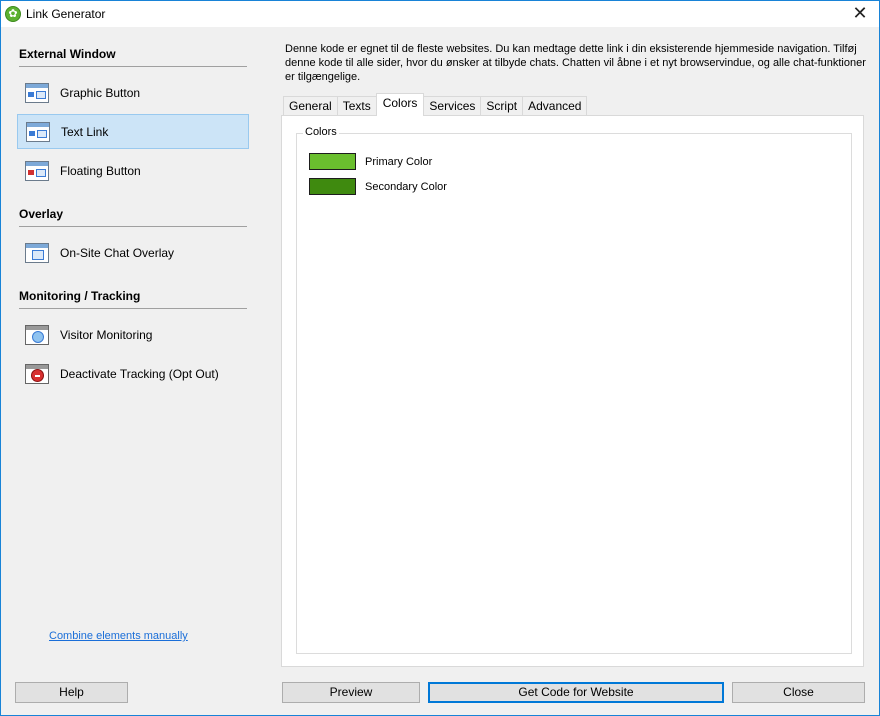 This screenshot has height=716, width=880. Describe the element at coordinates (133, 57) in the screenshot. I see `section-external-window: External Window` at that location.